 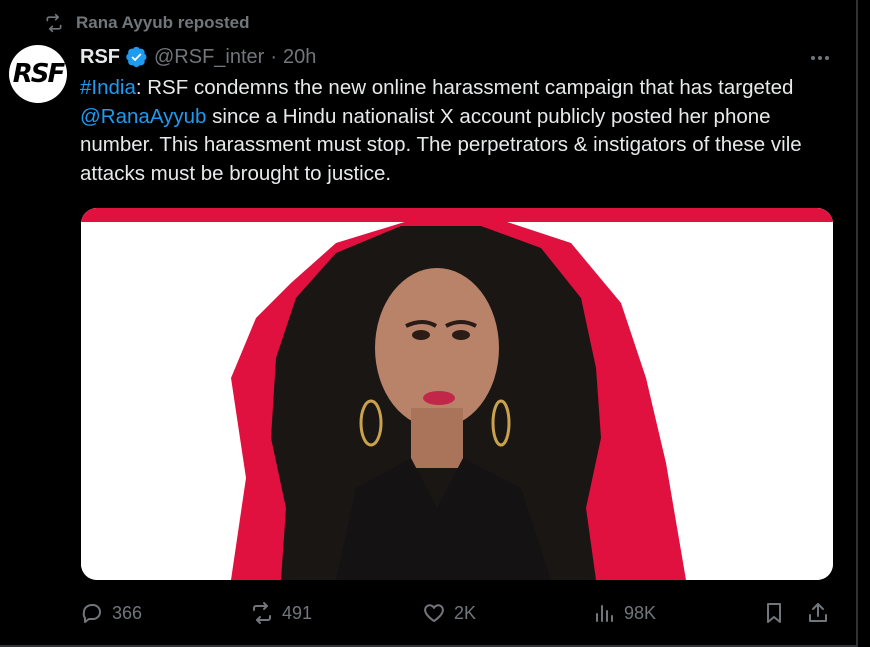 I want to click on like-button: 2K, so click(x=449, y=613).